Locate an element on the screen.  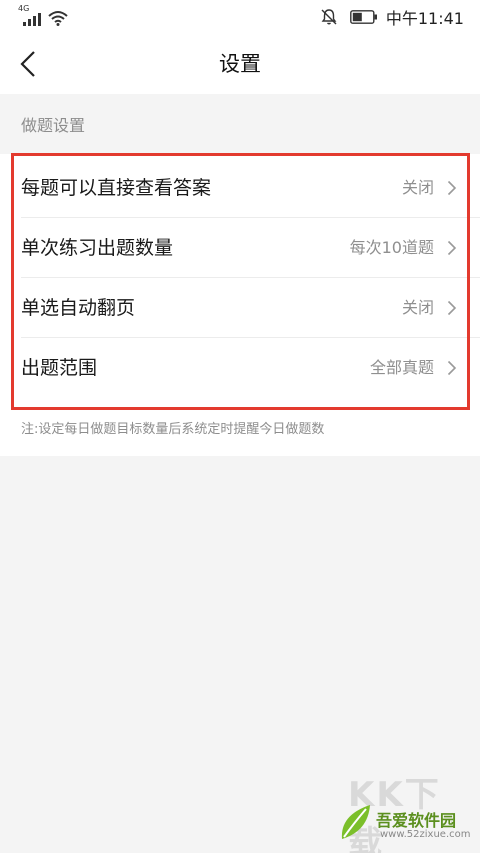
battery-icon is located at coordinates (363, 17).